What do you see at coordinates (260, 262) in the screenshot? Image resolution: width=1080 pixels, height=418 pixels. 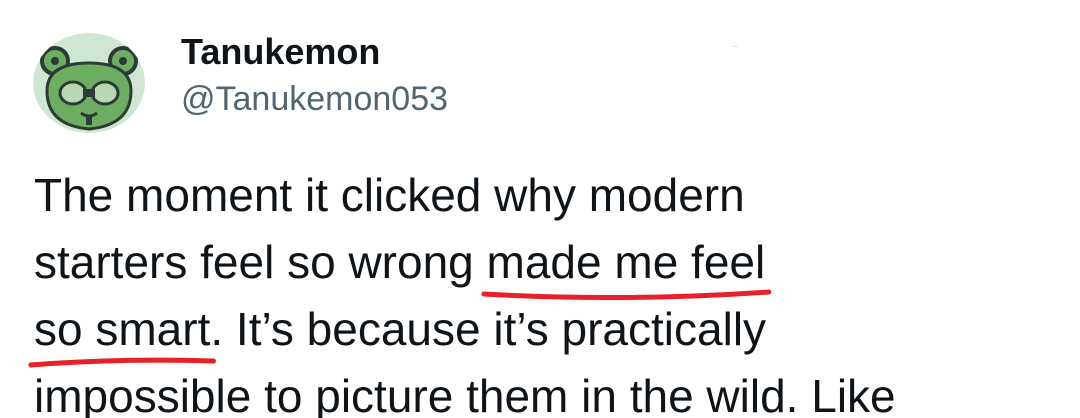 I see `tweet-line-2-text: starters feel so wrong` at bounding box center [260, 262].